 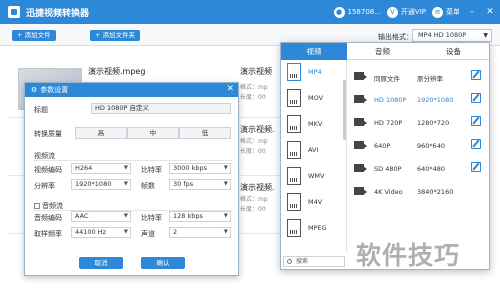 What do you see at coordinates (419, 191) in the screenshot?
I see `resolution-item: 4K Video 3840*2160` at bounding box center [419, 191].